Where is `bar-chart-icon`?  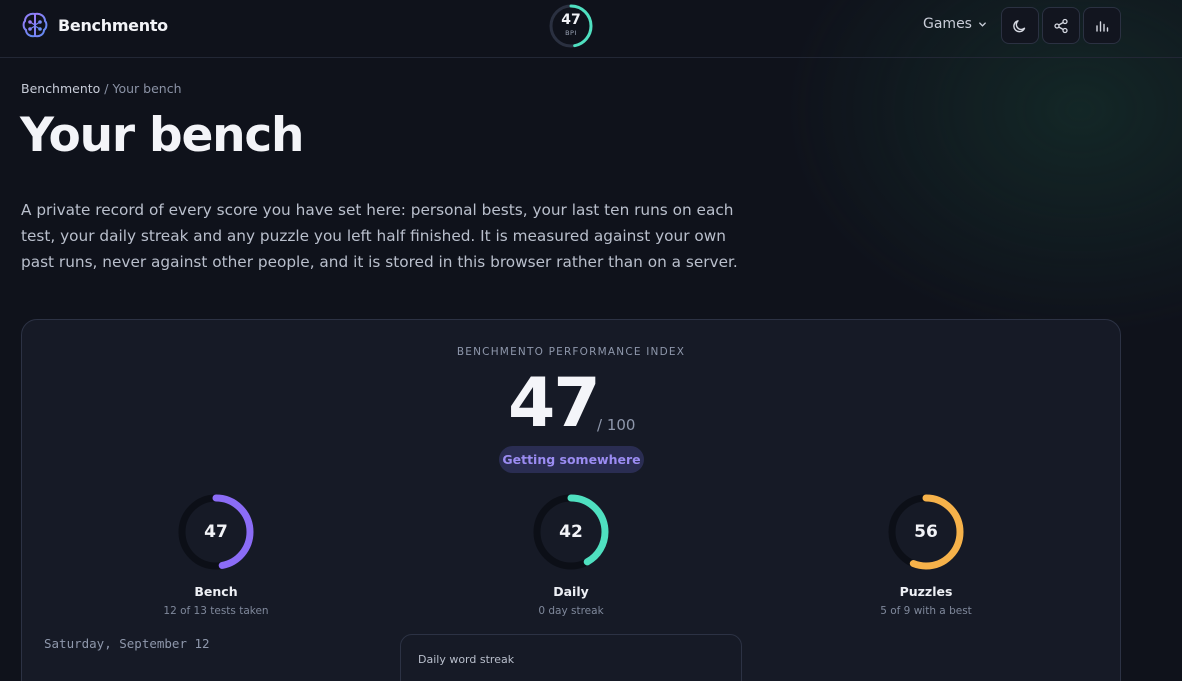
bar-chart-icon is located at coordinates (1102, 26).